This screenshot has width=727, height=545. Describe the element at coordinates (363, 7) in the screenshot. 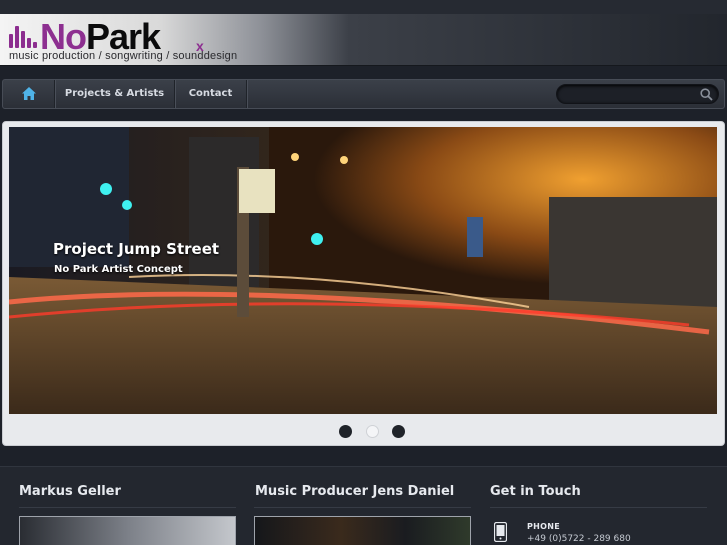

I see `top-strip` at that location.